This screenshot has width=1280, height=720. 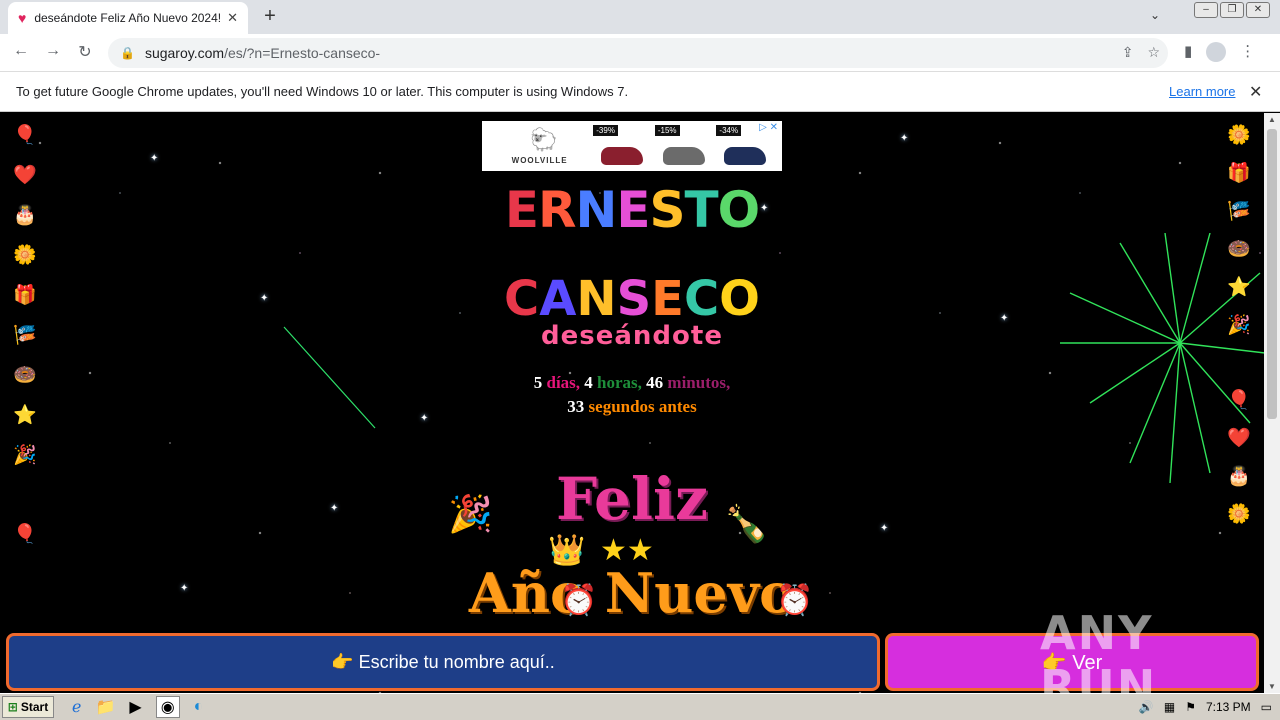 What do you see at coordinates (1202, 91) in the screenshot?
I see `learn-more-link: Learn more` at bounding box center [1202, 91].